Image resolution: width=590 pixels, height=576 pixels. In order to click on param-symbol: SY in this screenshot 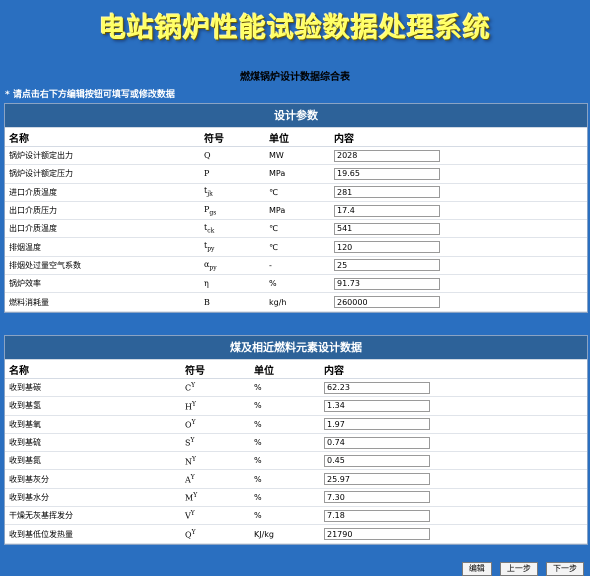, I will do `click(215, 443)`.